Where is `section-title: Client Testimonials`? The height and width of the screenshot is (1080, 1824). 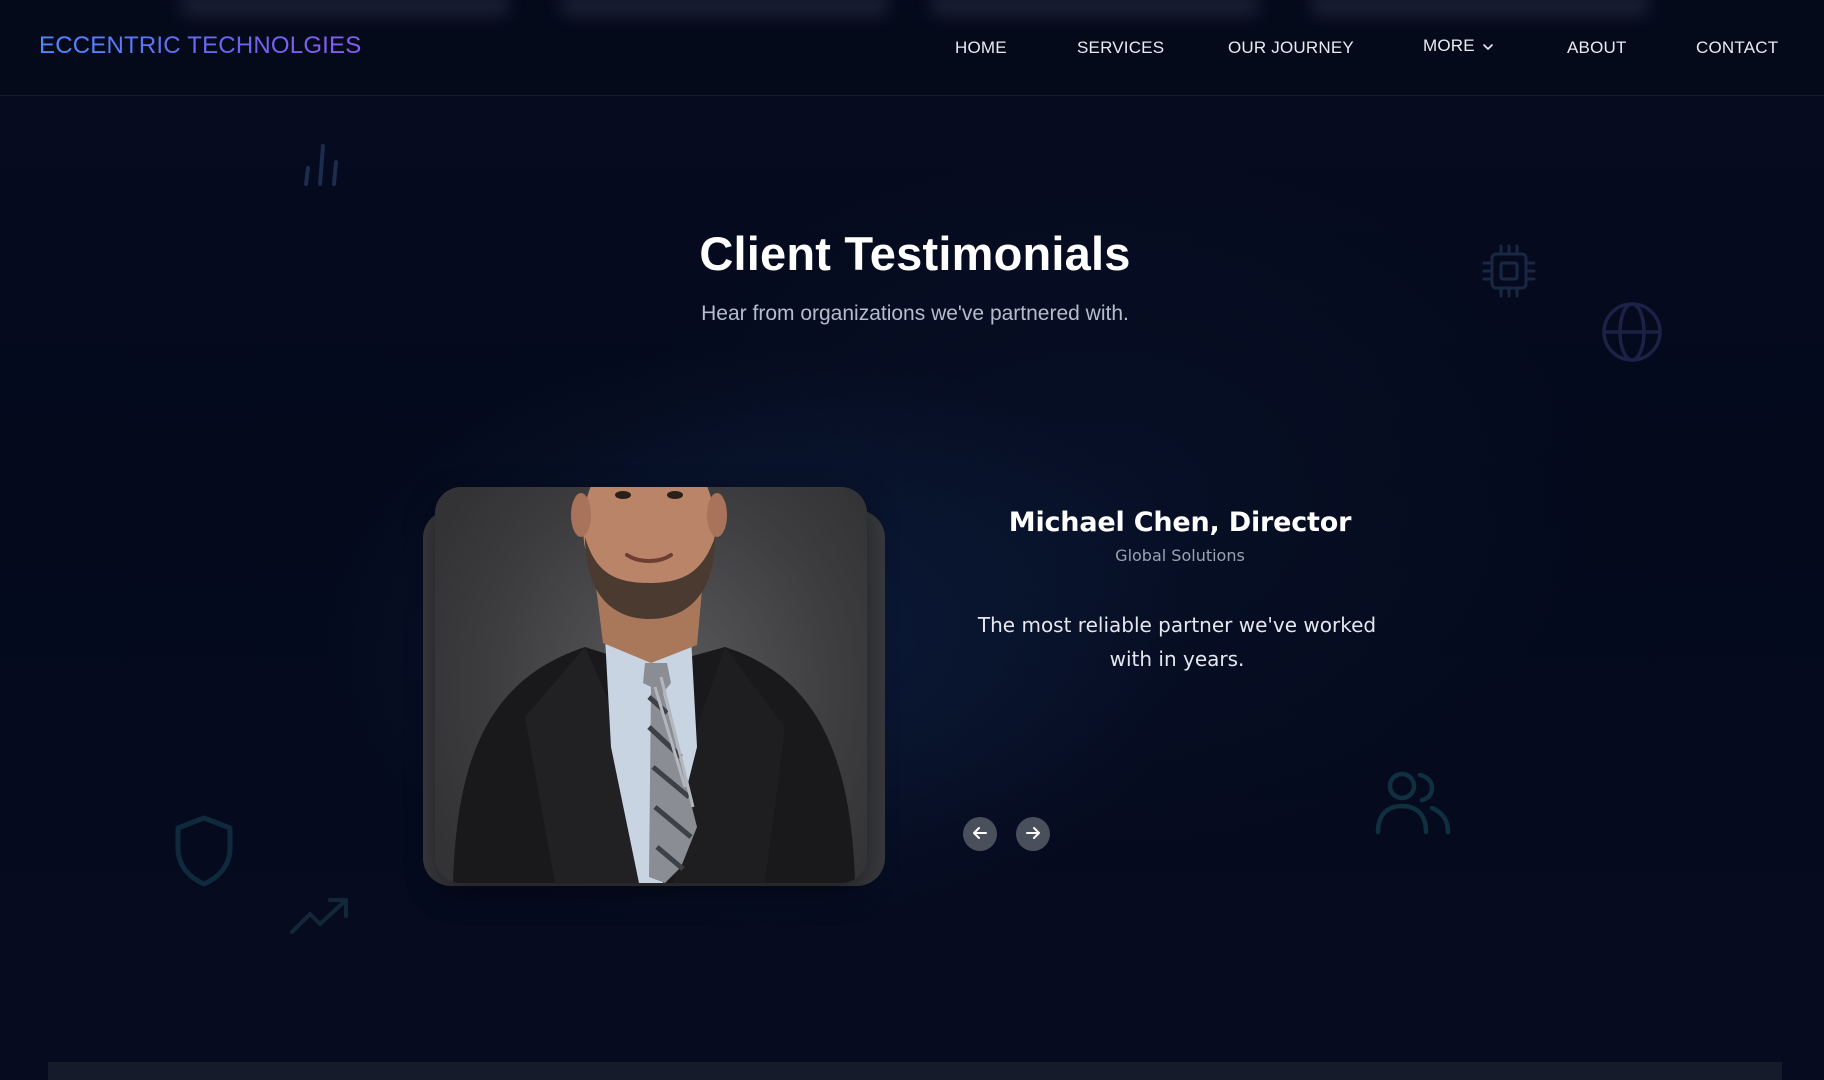 section-title: Client Testimonials is located at coordinates (915, 253).